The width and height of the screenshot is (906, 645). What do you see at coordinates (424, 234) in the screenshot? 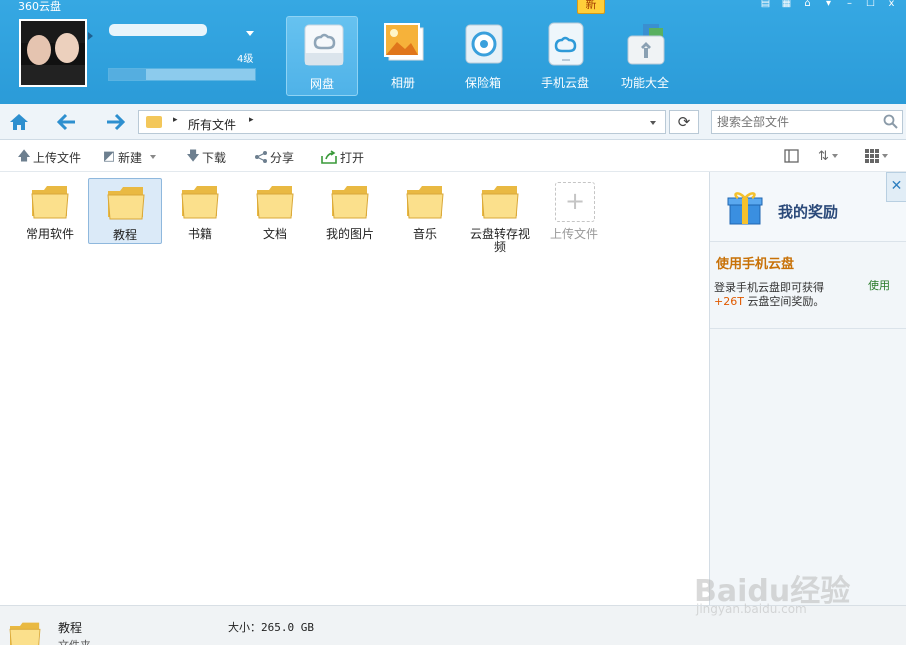
I see `folder-name: 音乐` at bounding box center [424, 234].